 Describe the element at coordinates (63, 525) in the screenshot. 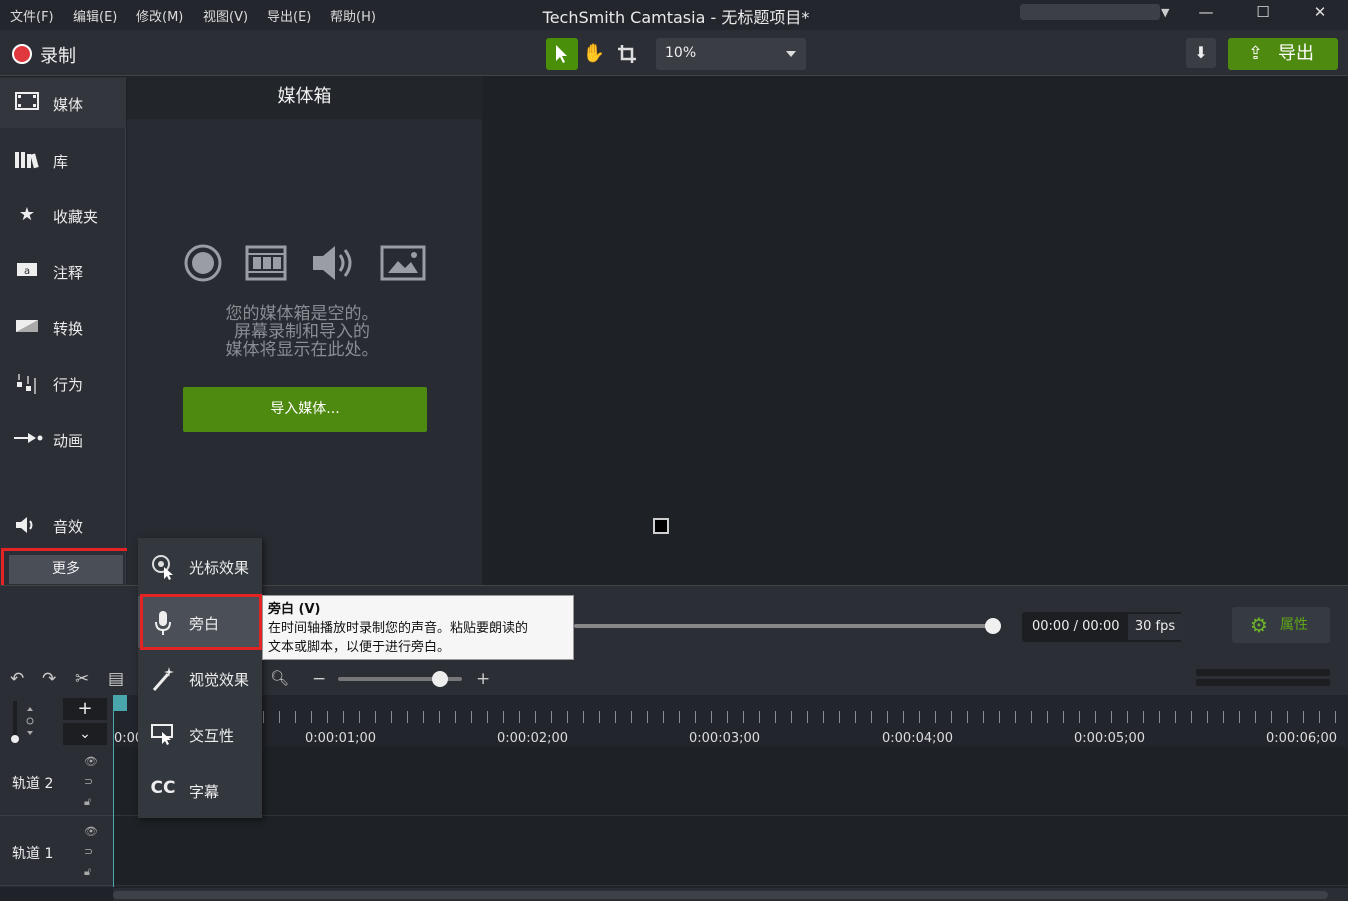

I see `sidebar-item-audio-effects: 音效` at that location.